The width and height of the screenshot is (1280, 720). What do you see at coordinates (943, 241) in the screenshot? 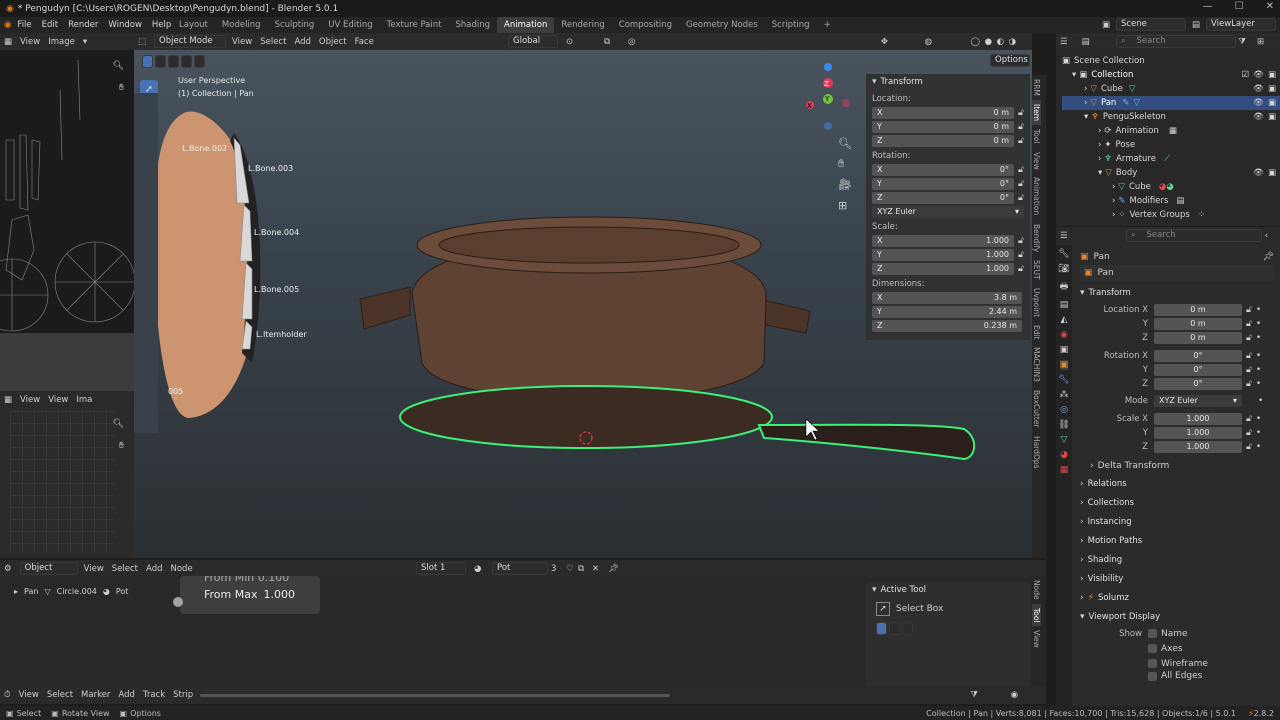
I see `scale-x-field: X 1.000` at bounding box center [943, 241].